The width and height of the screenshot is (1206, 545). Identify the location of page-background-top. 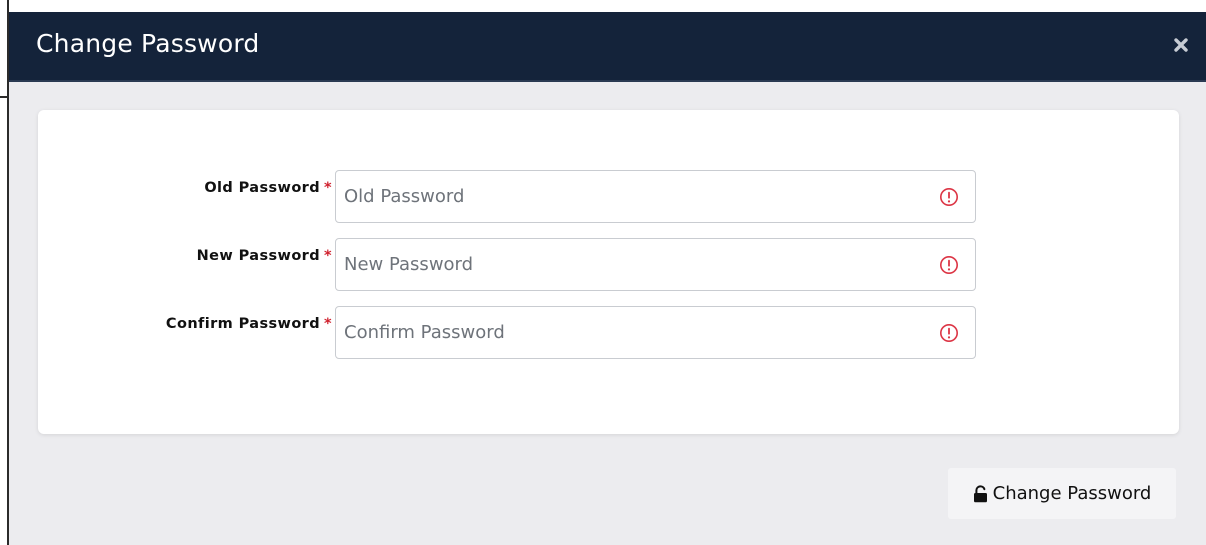
(607, 6).